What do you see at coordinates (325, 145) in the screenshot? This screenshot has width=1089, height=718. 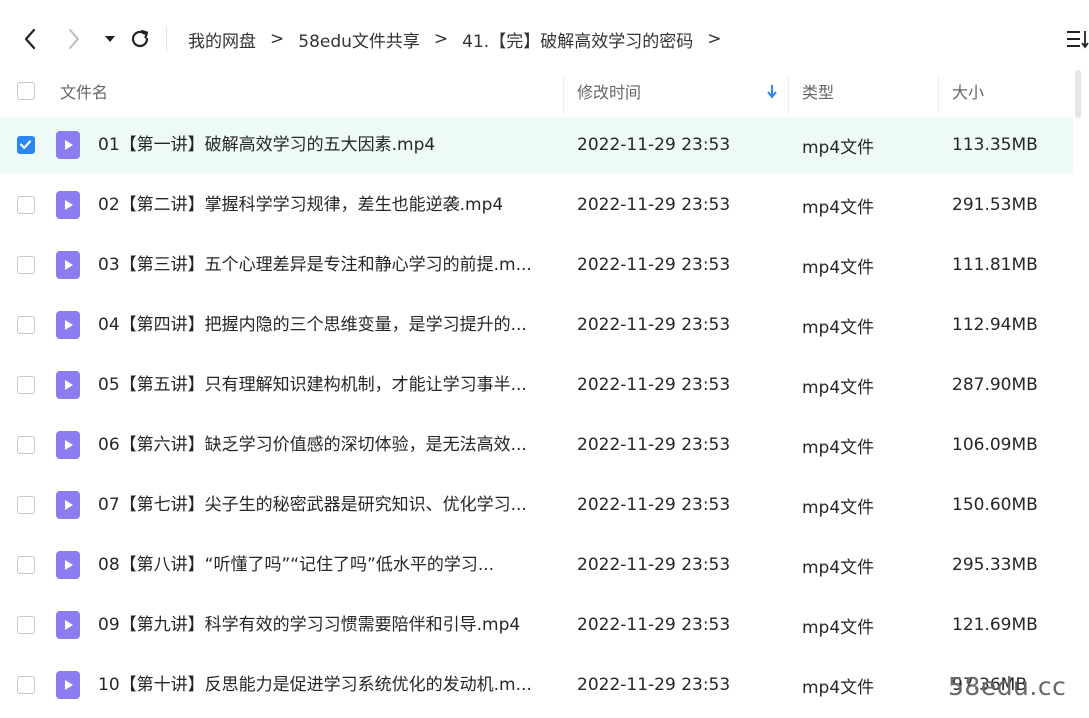 I see `file-name: 01【第一讲】破解高效学习的五大因素.mp4` at bounding box center [325, 145].